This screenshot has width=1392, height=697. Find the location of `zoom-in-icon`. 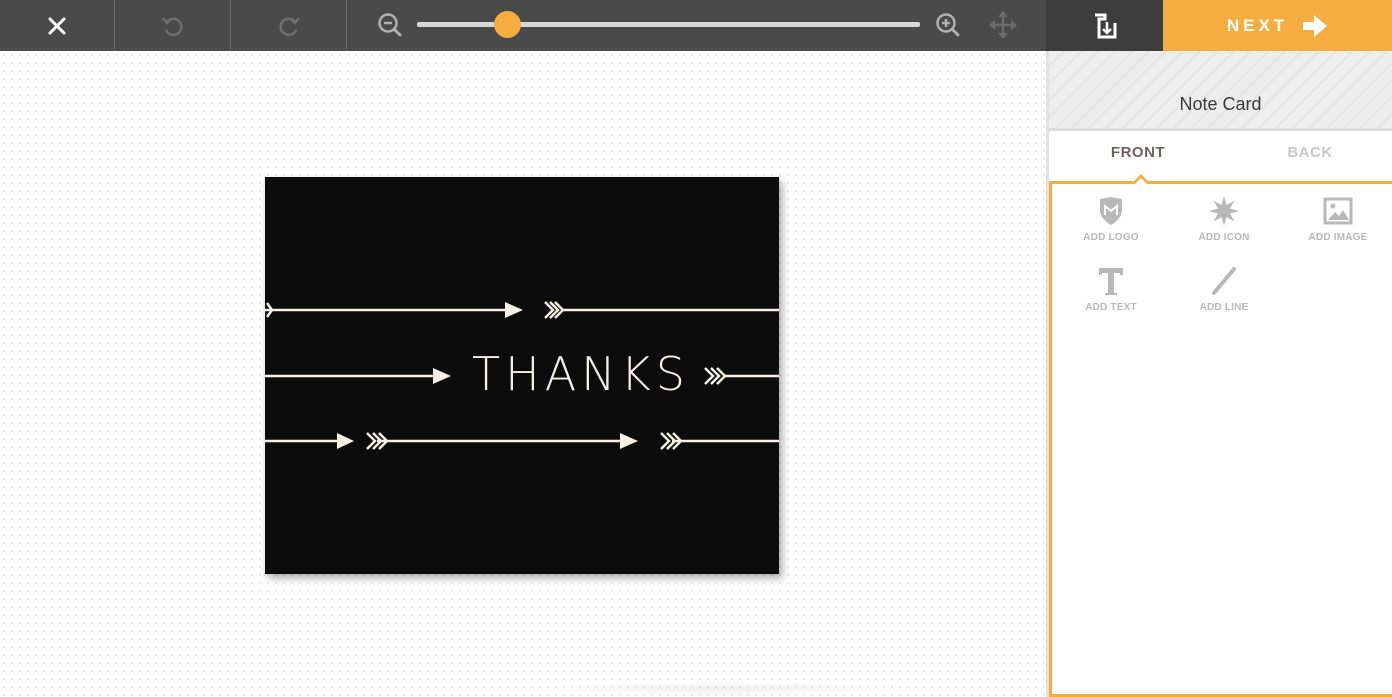

zoom-in-icon is located at coordinates (948, 25).